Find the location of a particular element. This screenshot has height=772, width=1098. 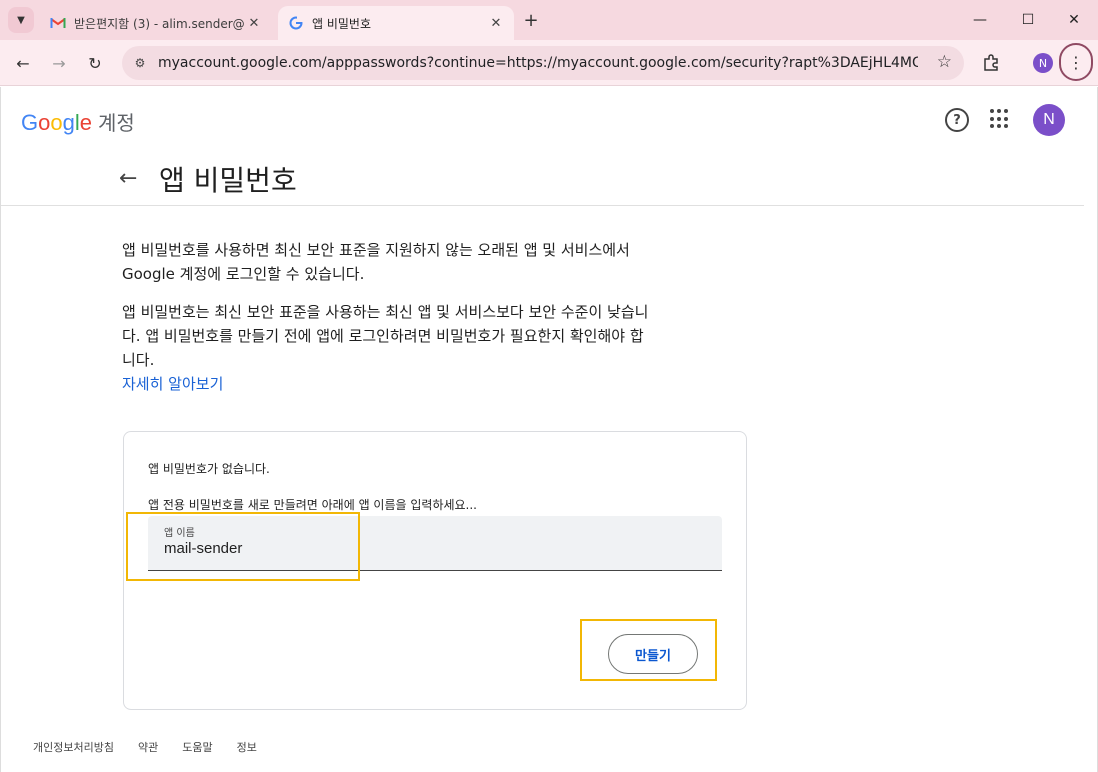

tab-search-button: ▼ is located at coordinates (21, 20).